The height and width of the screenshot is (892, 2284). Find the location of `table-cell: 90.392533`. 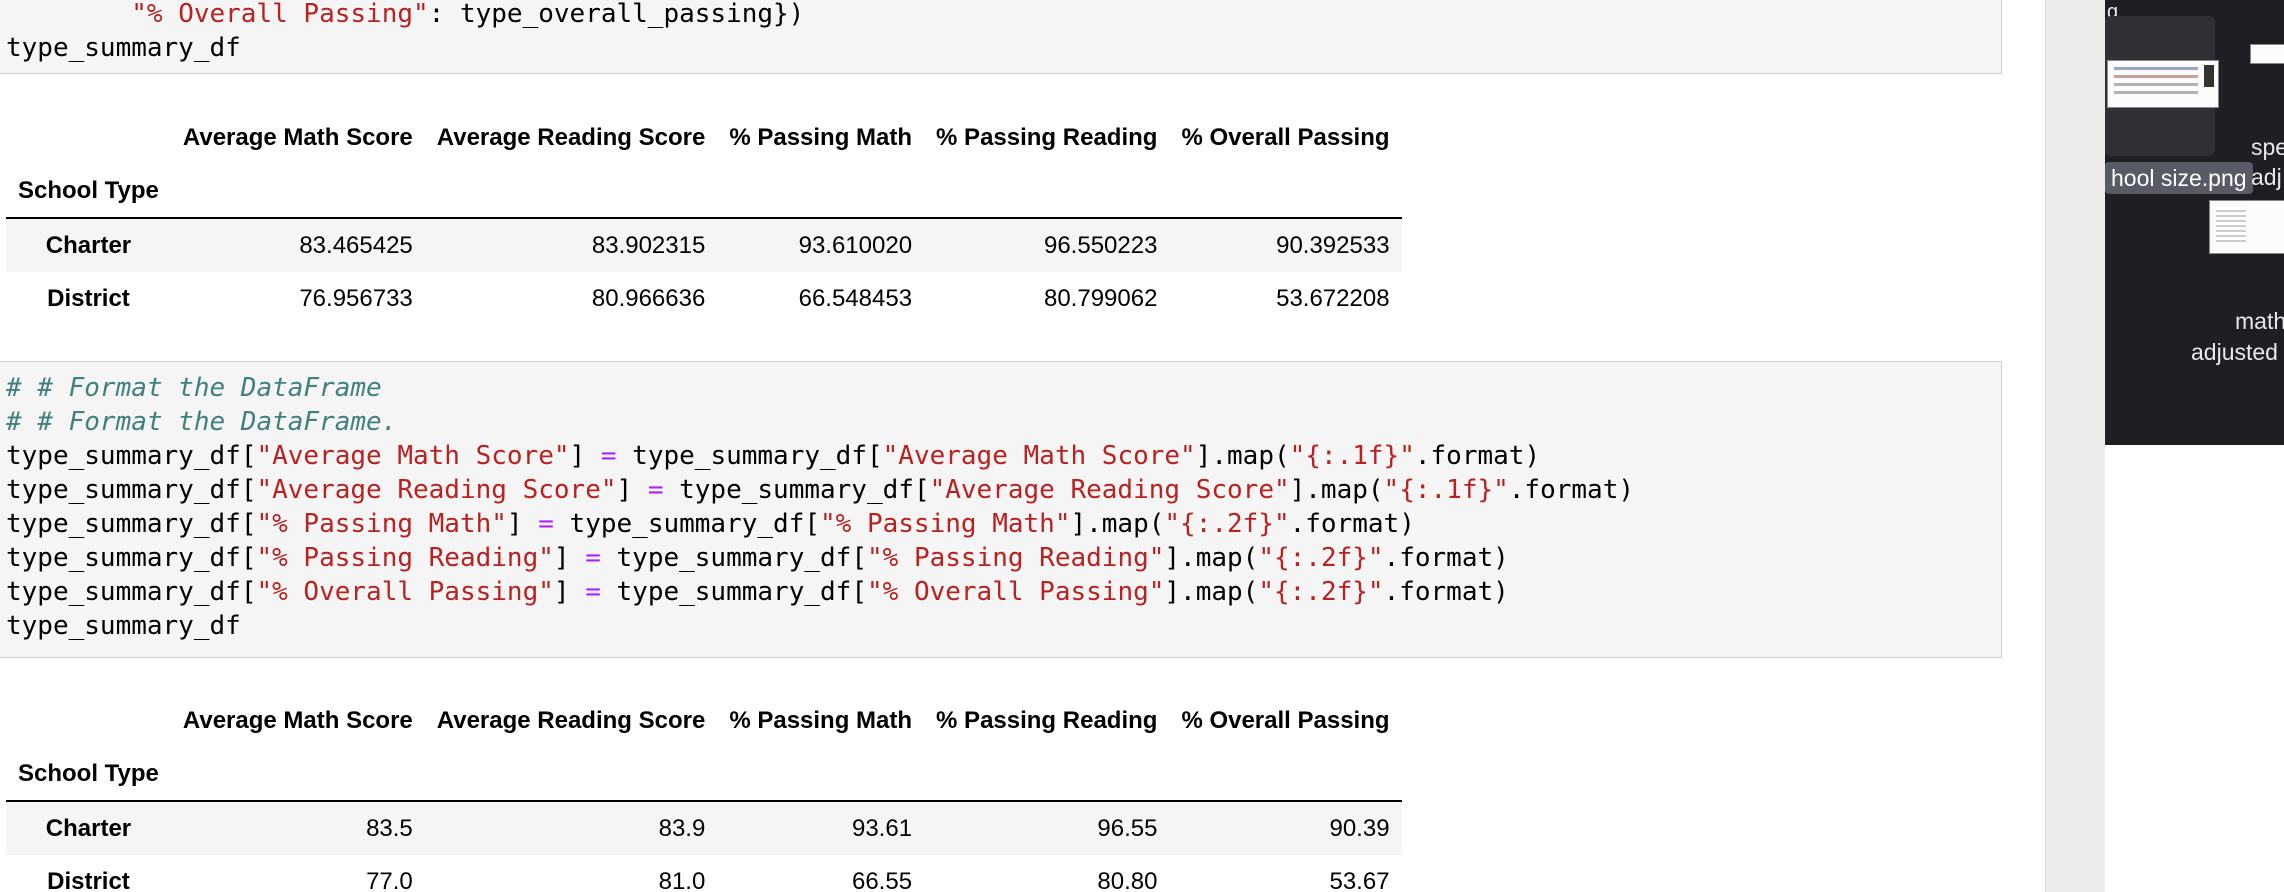

table-cell: 90.392533 is located at coordinates (1333, 245).